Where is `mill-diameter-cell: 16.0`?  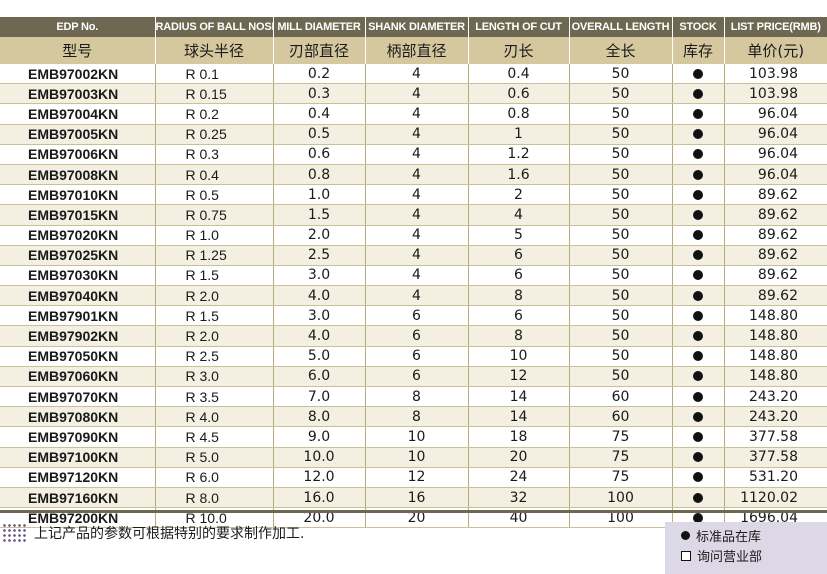 mill-diameter-cell: 16.0 is located at coordinates (319, 498).